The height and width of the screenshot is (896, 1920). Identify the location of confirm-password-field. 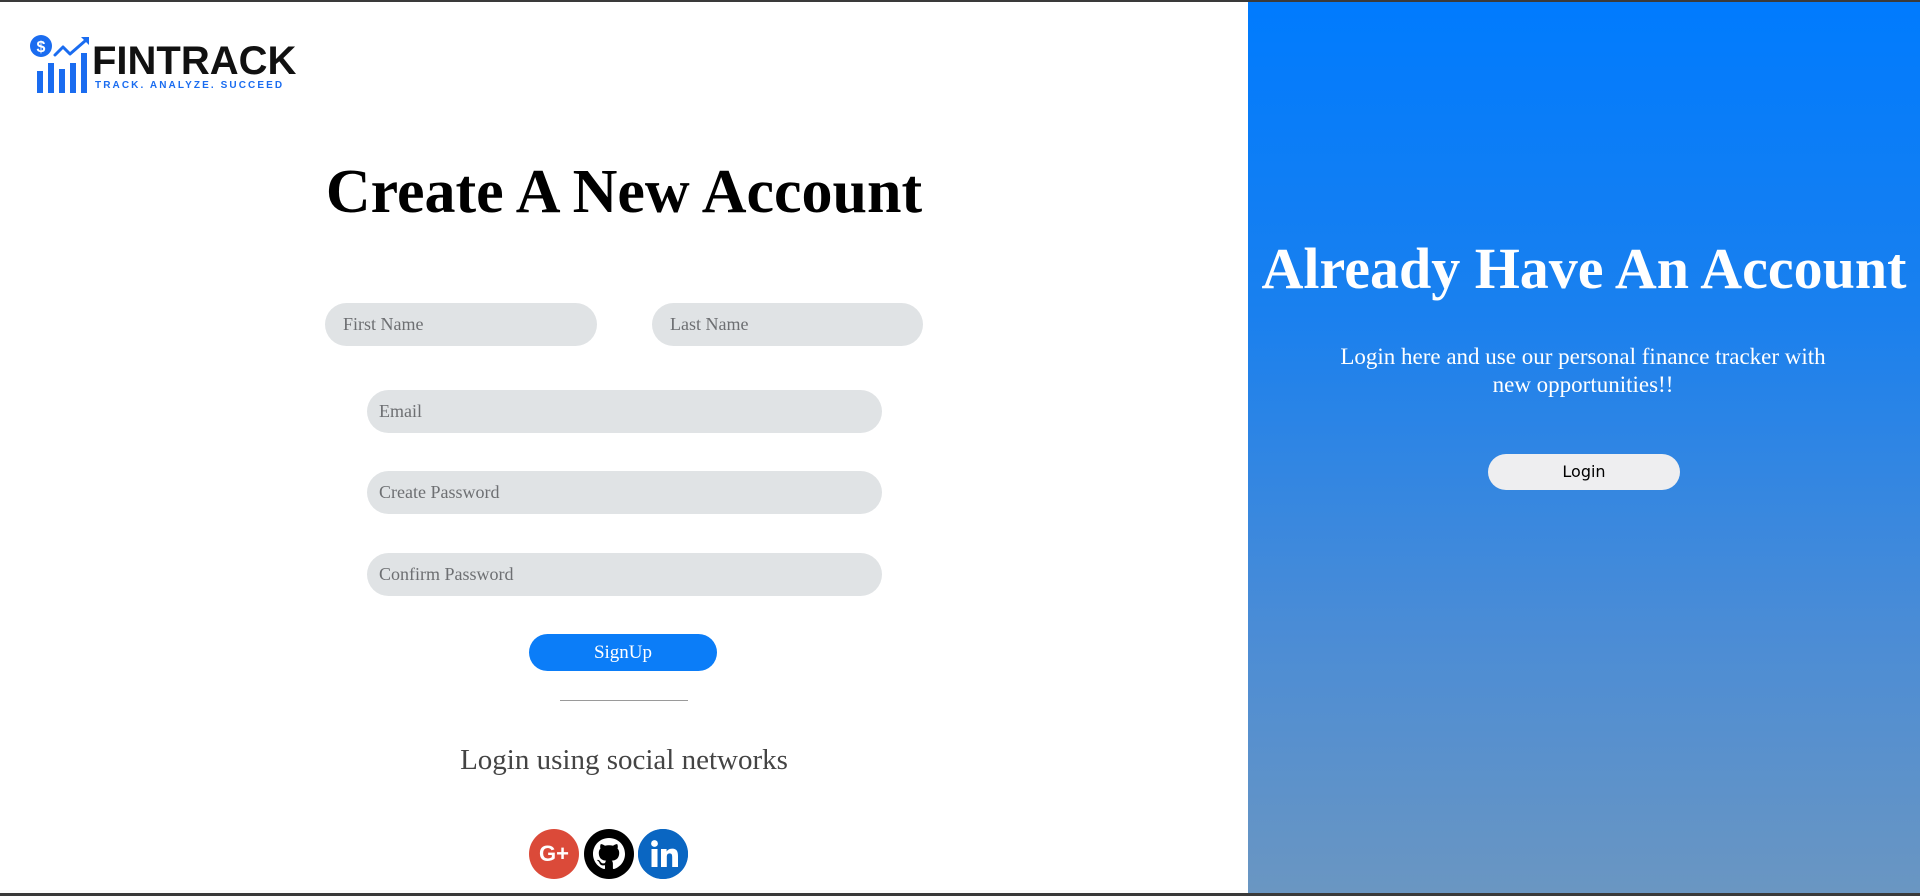
(624, 574).